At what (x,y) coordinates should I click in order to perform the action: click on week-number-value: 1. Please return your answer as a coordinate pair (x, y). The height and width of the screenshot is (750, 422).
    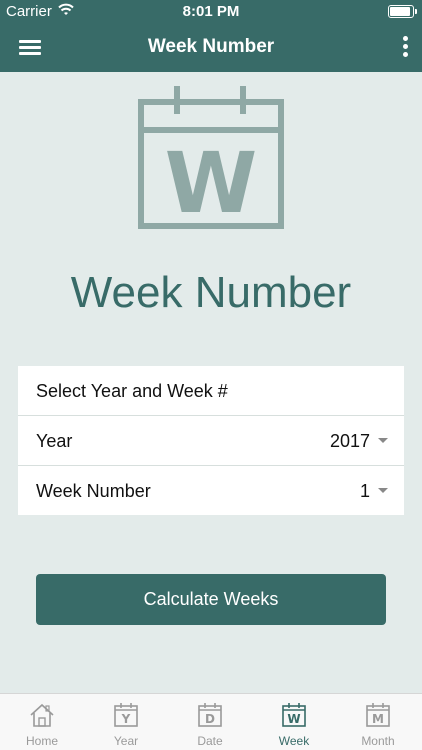
    Looking at the image, I should click on (364, 491).